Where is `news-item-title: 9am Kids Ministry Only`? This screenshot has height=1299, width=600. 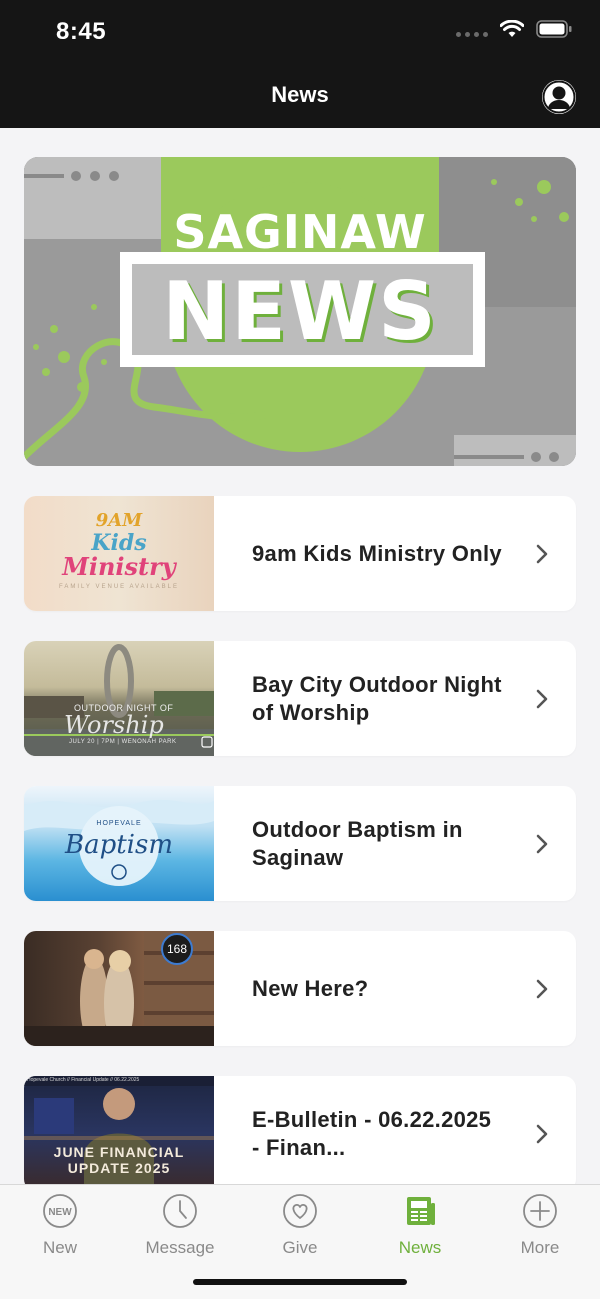 news-item-title: 9am Kids Ministry Only is located at coordinates (377, 553).